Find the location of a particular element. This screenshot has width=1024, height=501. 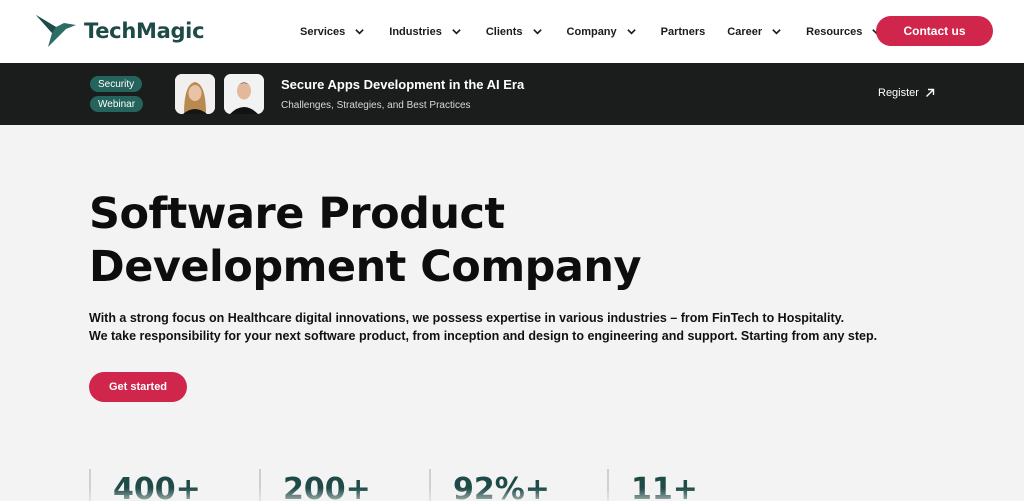

stat-number: 92%+ is located at coordinates (501, 486).